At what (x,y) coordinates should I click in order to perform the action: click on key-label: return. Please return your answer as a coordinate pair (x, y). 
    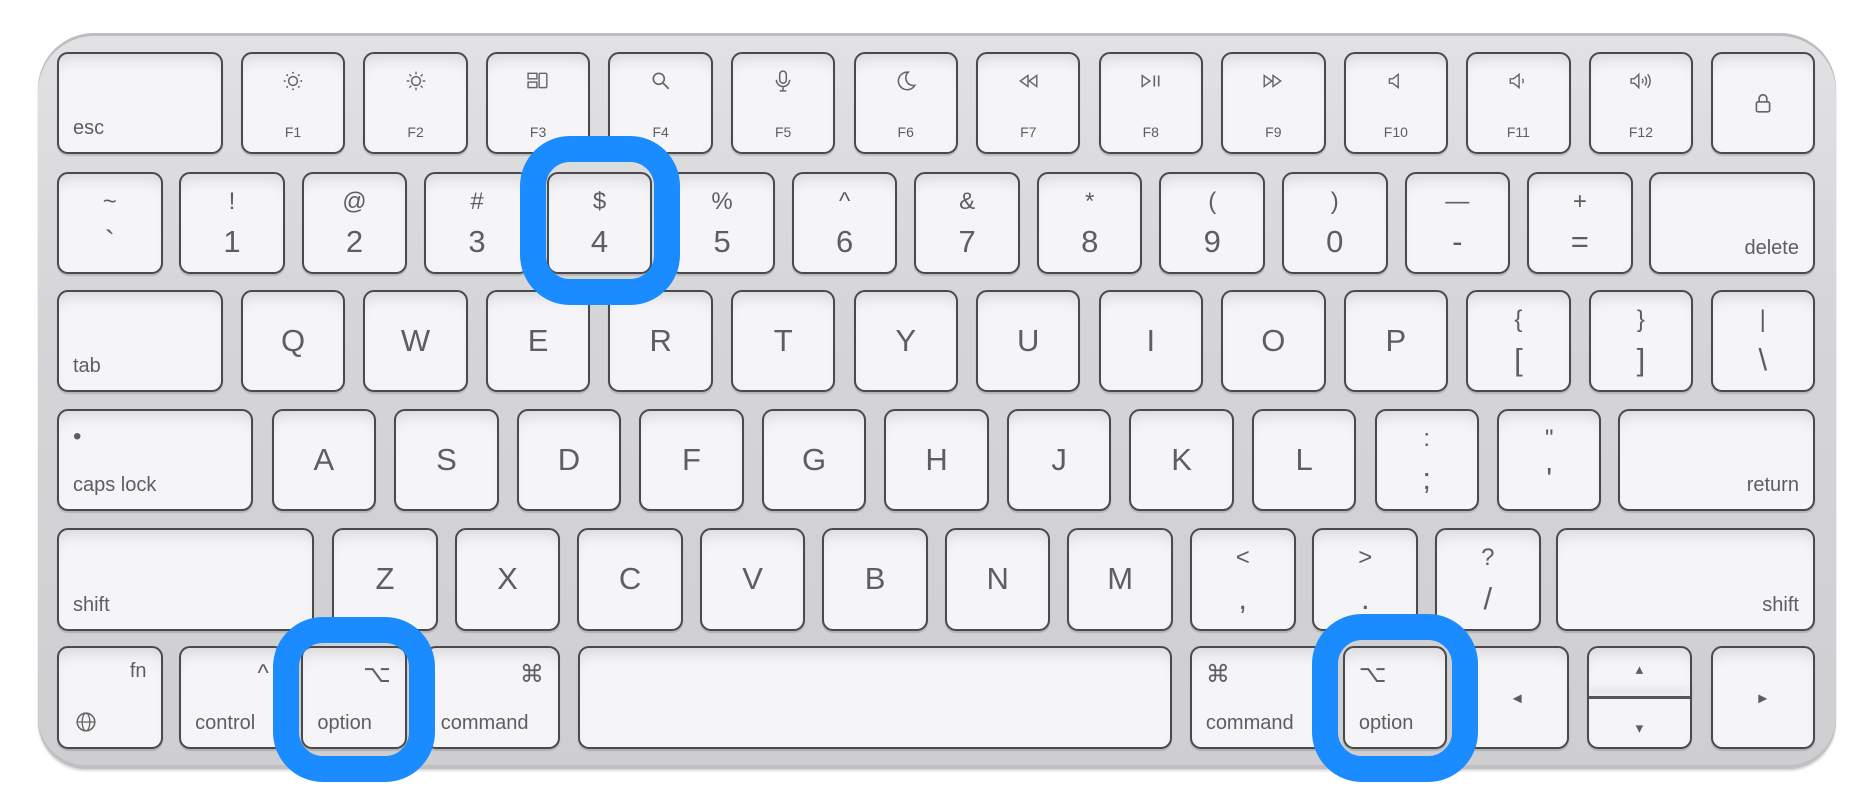
    Looking at the image, I should click on (1772, 485).